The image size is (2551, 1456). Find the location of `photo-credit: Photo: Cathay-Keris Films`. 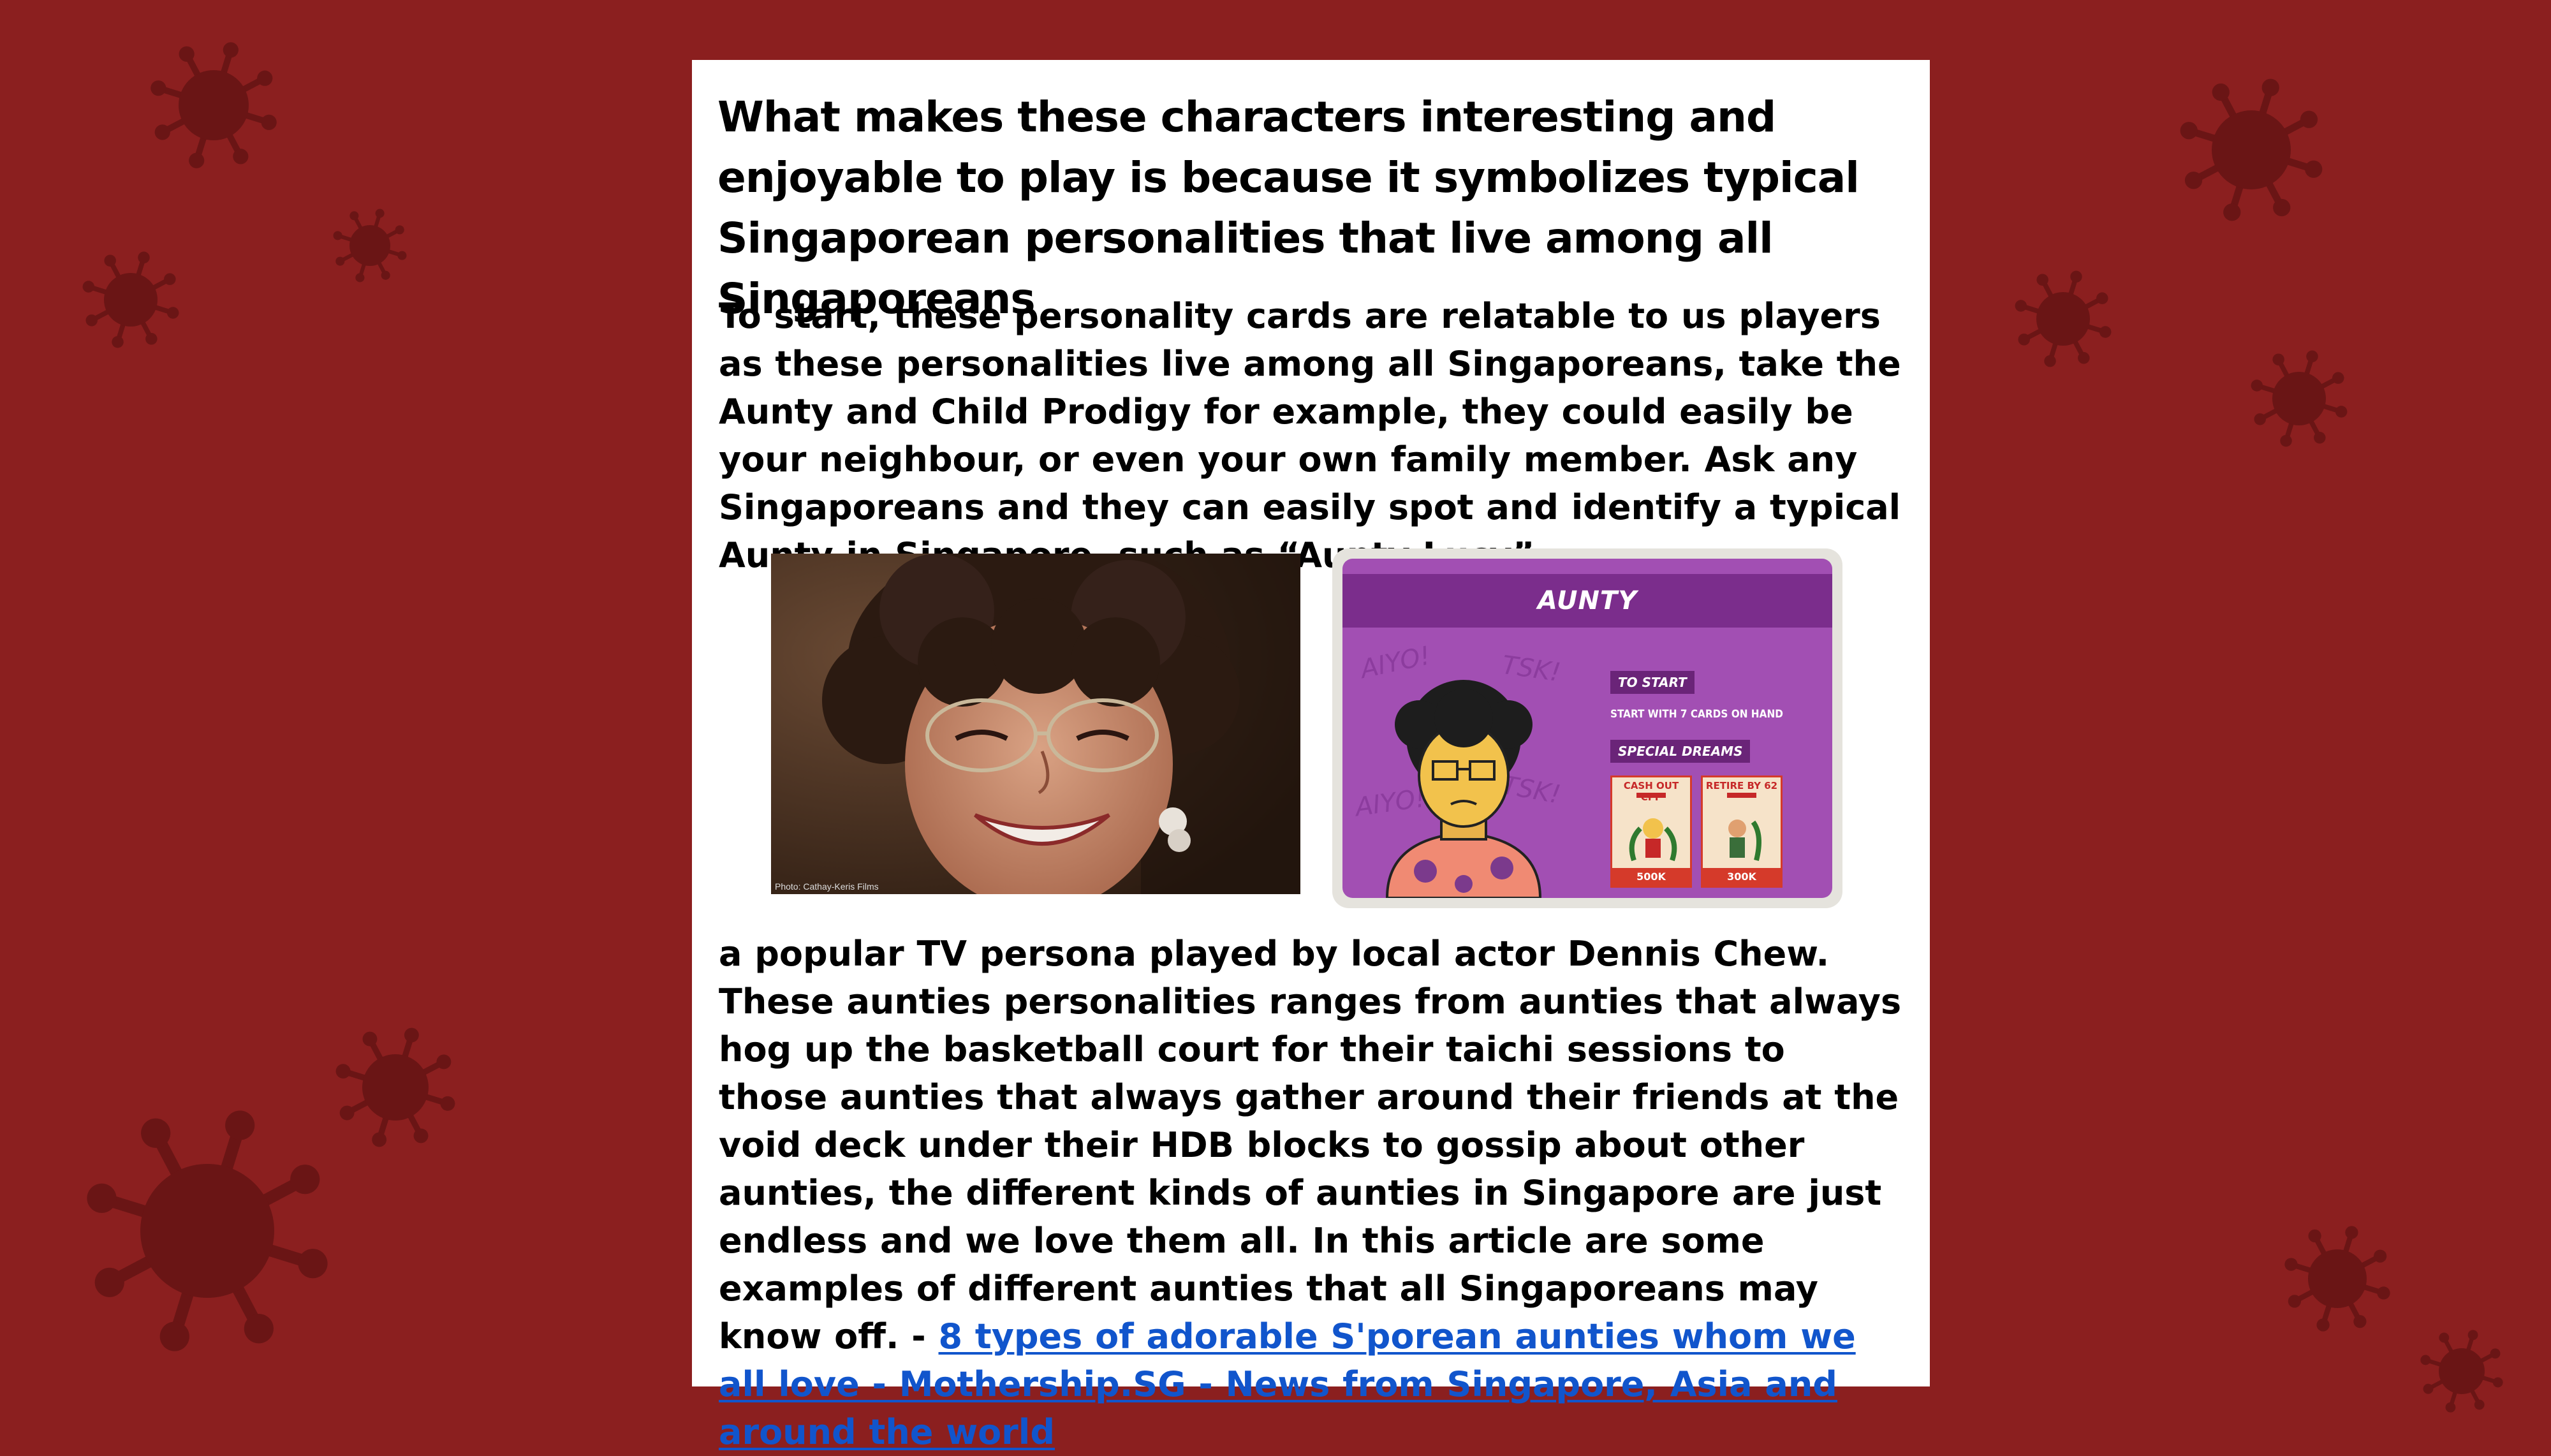

photo-credit: Photo: Cathay-Keris Films is located at coordinates (827, 886).